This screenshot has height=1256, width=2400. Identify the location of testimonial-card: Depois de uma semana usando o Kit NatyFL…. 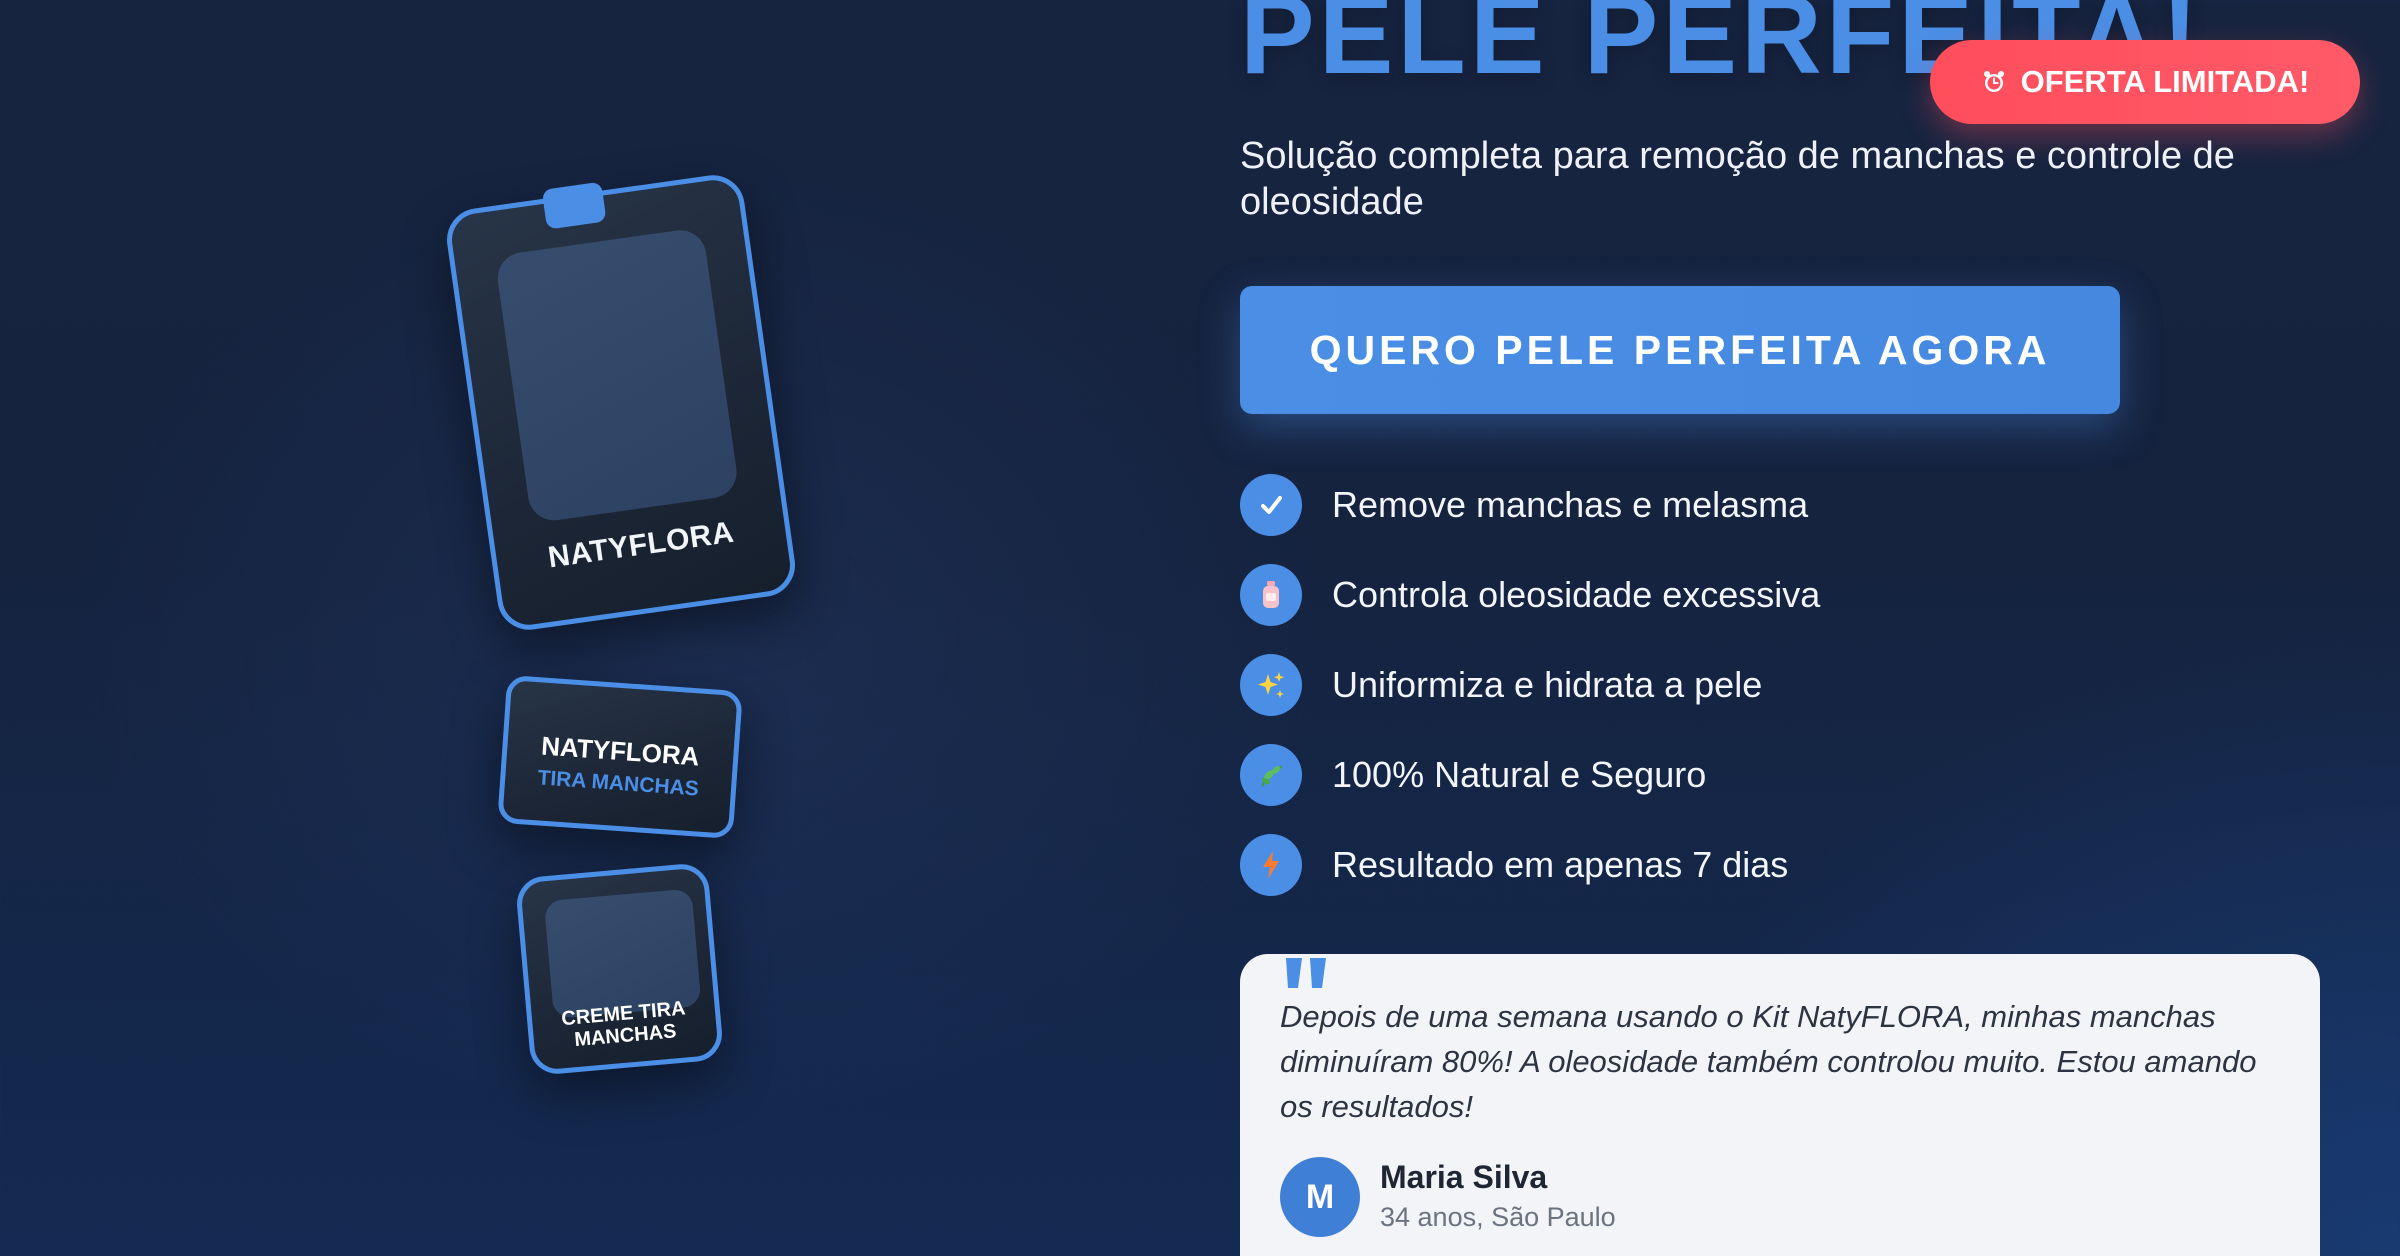
(1780, 1105).